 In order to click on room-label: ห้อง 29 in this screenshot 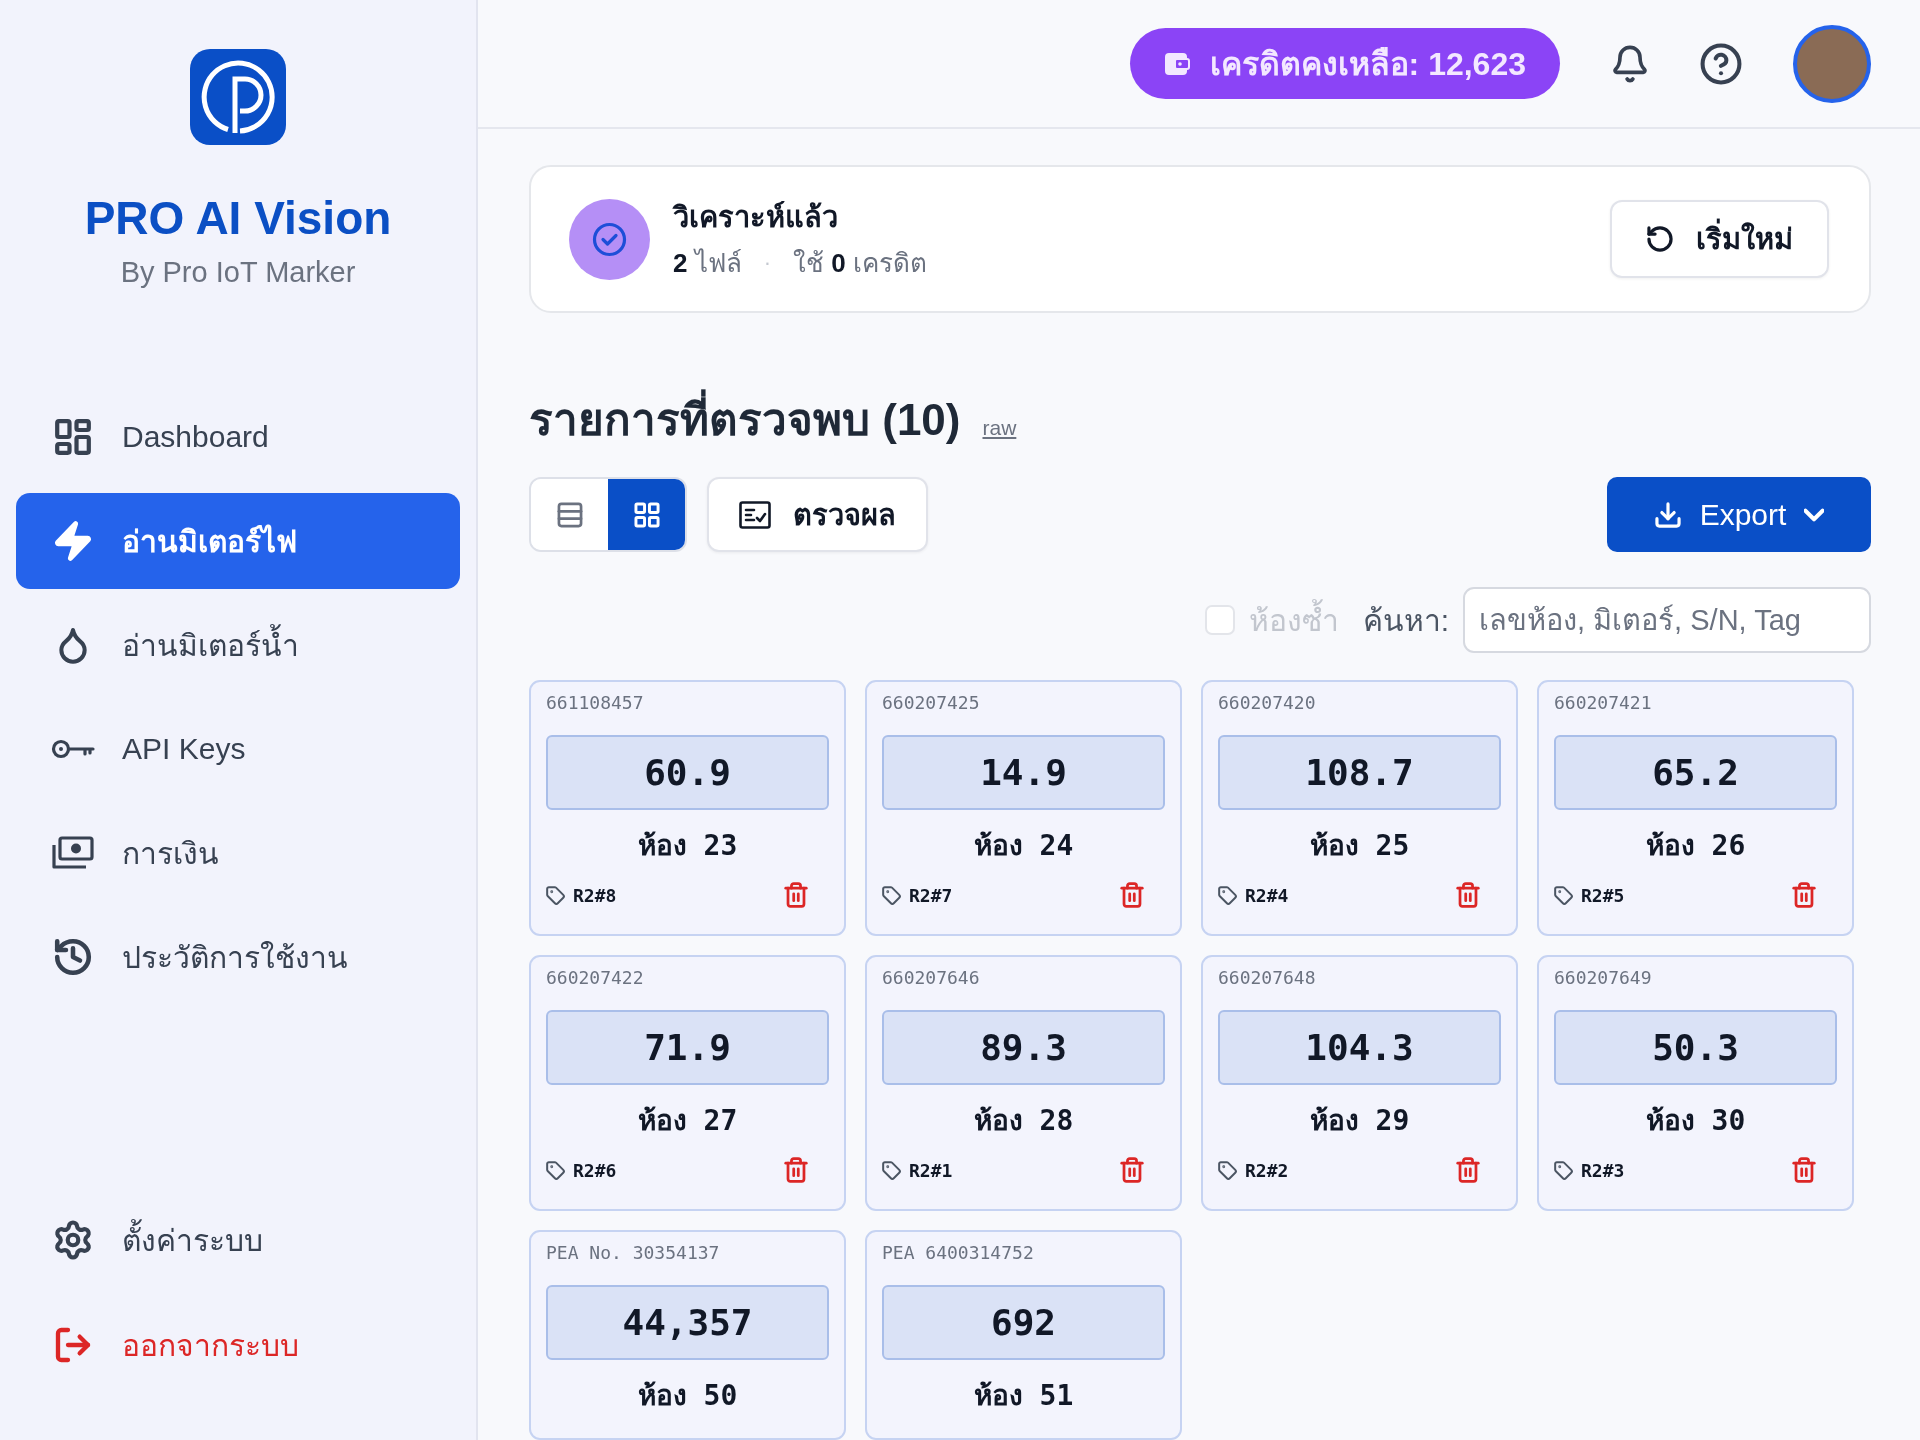, I will do `click(1359, 1121)`.